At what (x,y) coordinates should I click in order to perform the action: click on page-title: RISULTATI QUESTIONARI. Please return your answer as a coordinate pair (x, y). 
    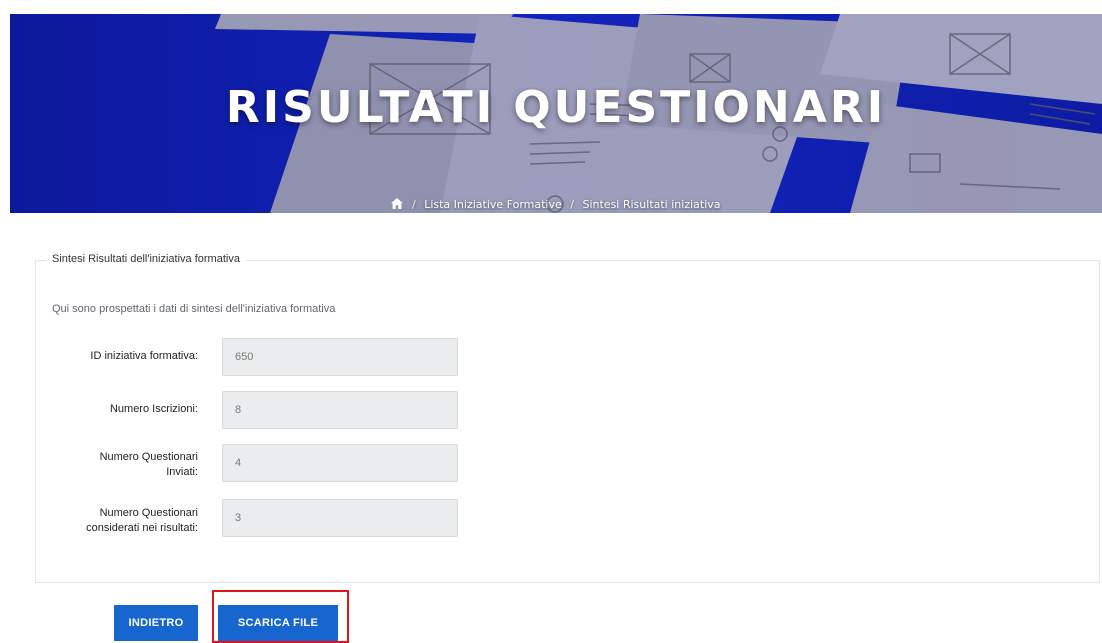
    Looking at the image, I should click on (556, 107).